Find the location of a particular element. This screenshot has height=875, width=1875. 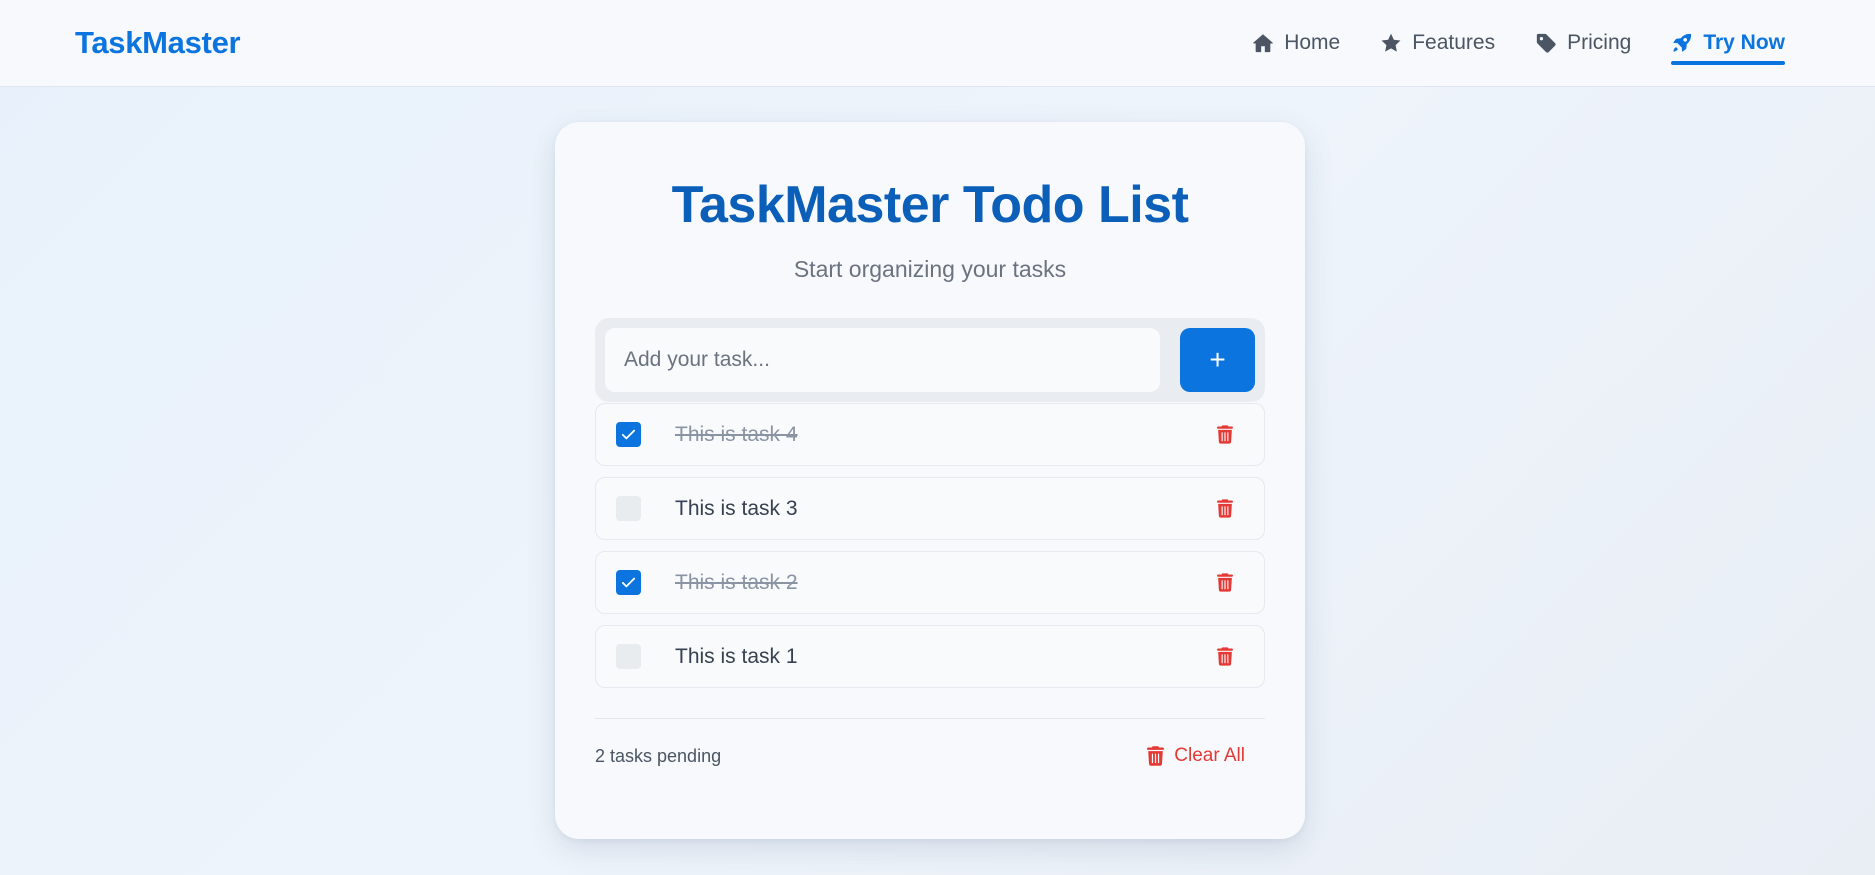

add-task-button: + is located at coordinates (1217, 360).